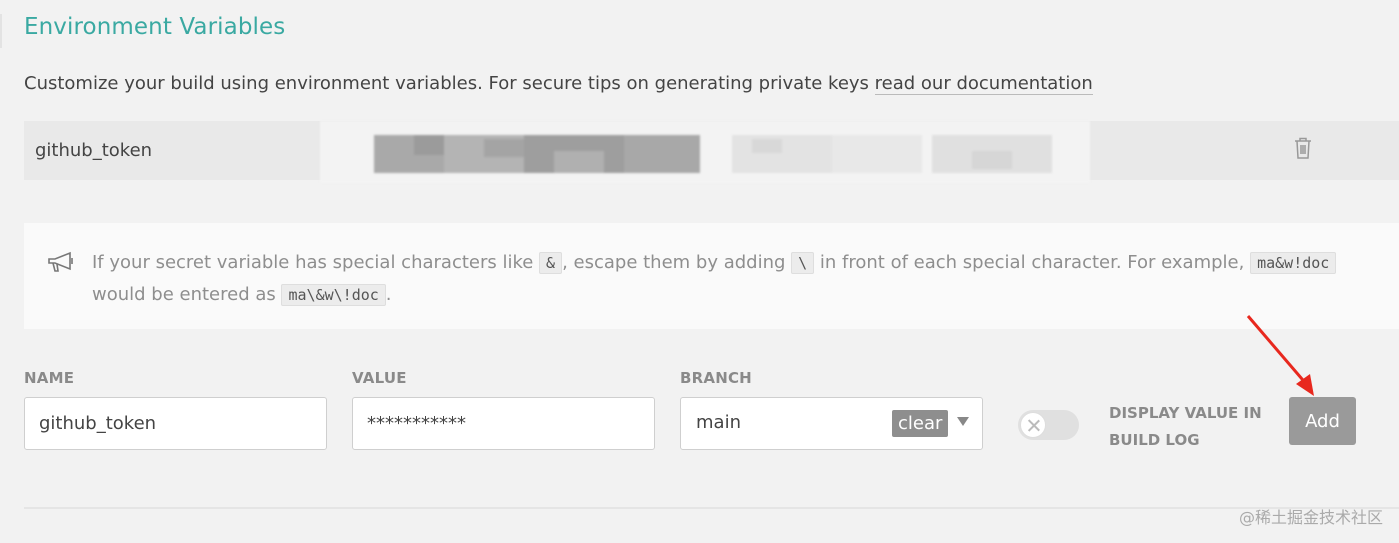 This screenshot has height=543, width=1399. Describe the element at coordinates (1, 31) in the screenshot. I see `left-divider` at that location.